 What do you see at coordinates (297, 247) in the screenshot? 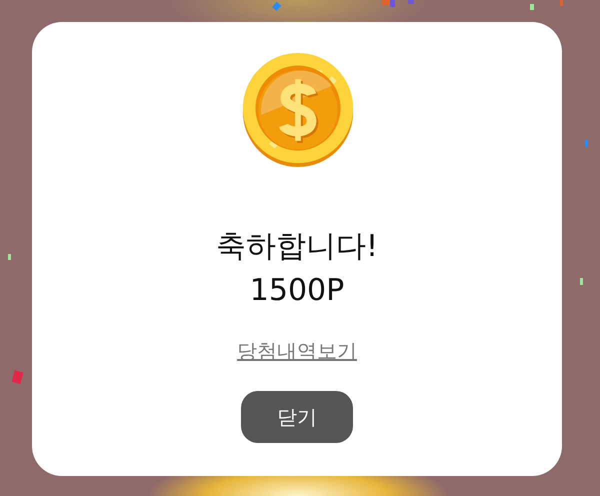
I see `dialog-title: 축하합니다!` at bounding box center [297, 247].